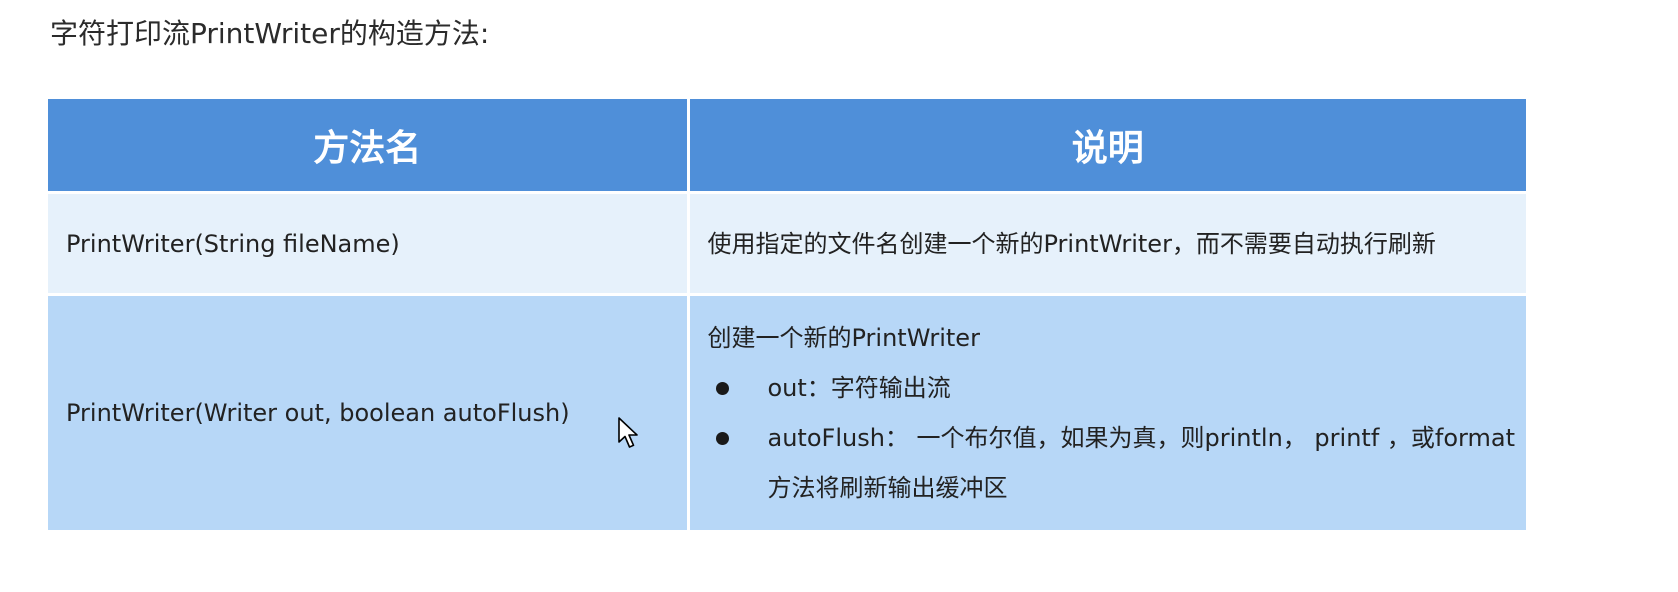 The height and width of the screenshot is (592, 1678). What do you see at coordinates (369, 146) in the screenshot?
I see `column-header-method-name: 方法名` at bounding box center [369, 146].